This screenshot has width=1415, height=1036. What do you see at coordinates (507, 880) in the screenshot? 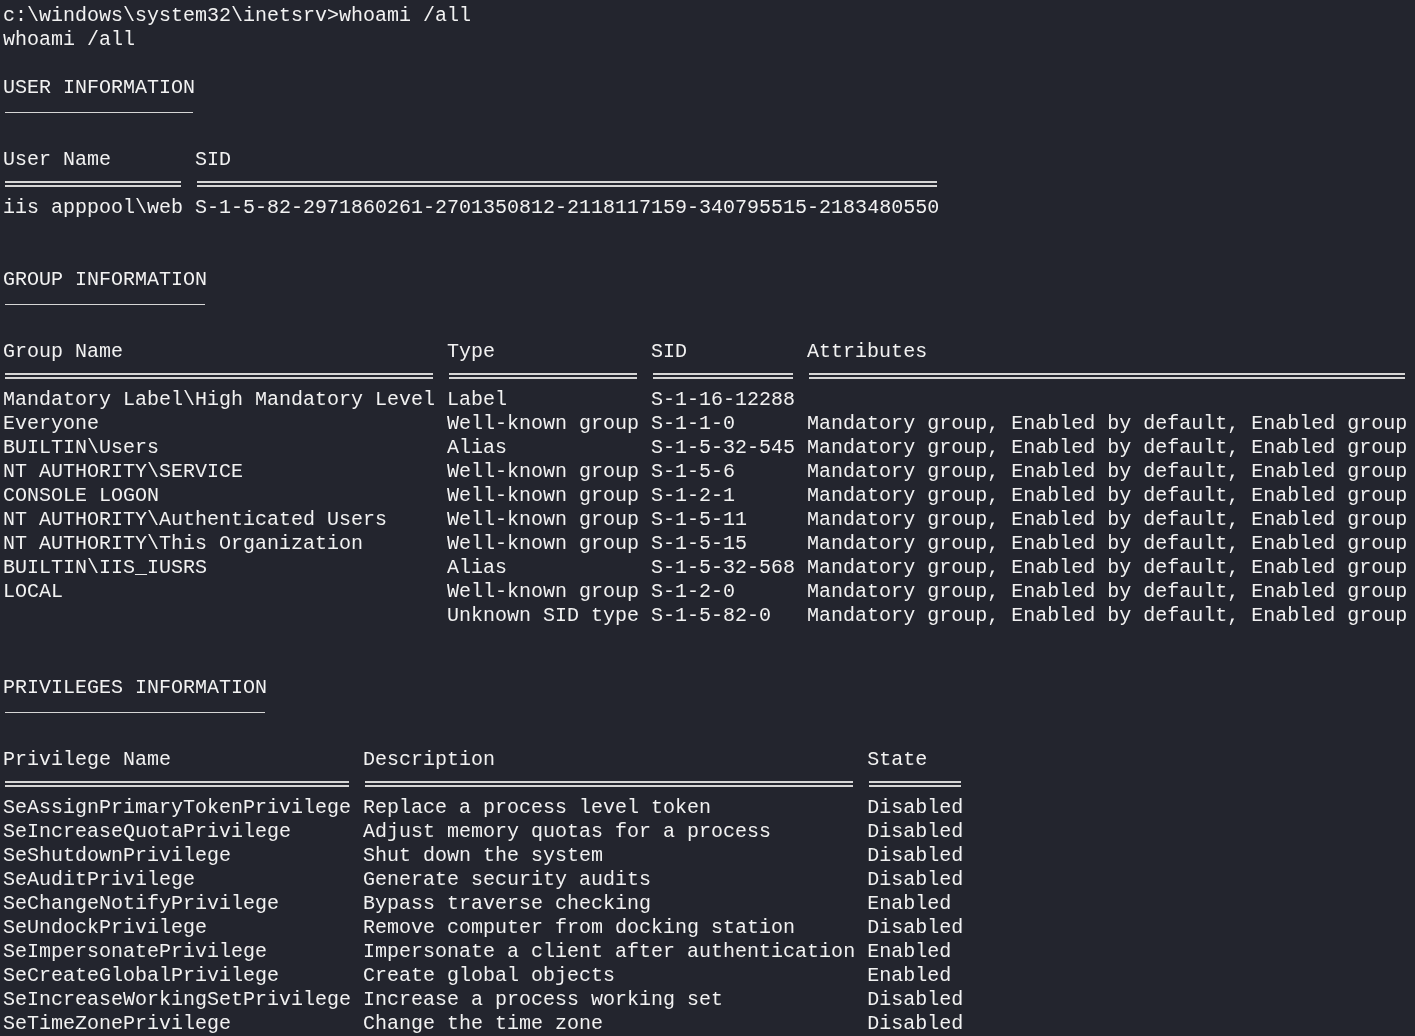
I see `privilege-description: Generate security audits` at bounding box center [507, 880].